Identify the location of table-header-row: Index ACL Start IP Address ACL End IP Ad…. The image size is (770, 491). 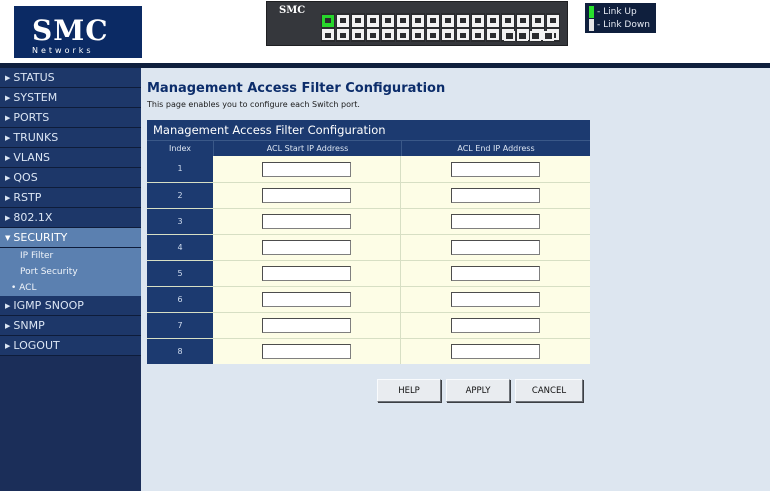
(368, 148).